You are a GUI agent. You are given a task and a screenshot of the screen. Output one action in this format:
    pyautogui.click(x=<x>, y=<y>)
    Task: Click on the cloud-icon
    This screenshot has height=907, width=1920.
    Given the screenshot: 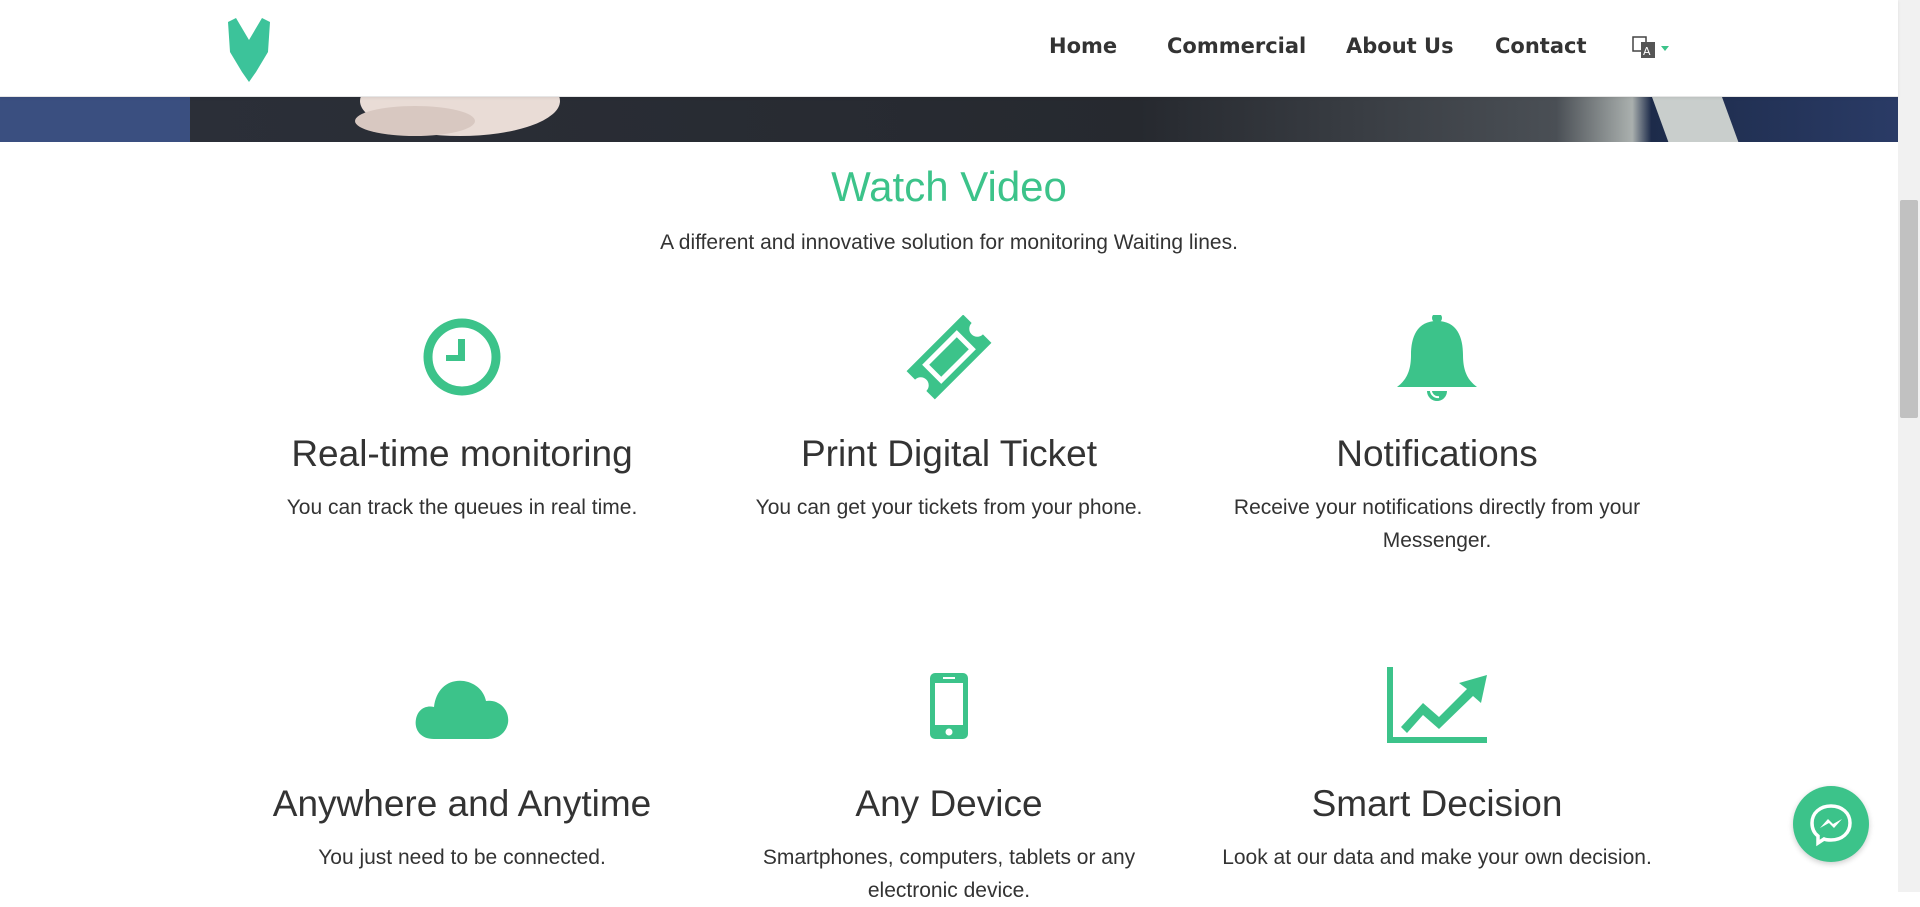 What is the action you would take?
    pyautogui.click(x=462, y=709)
    